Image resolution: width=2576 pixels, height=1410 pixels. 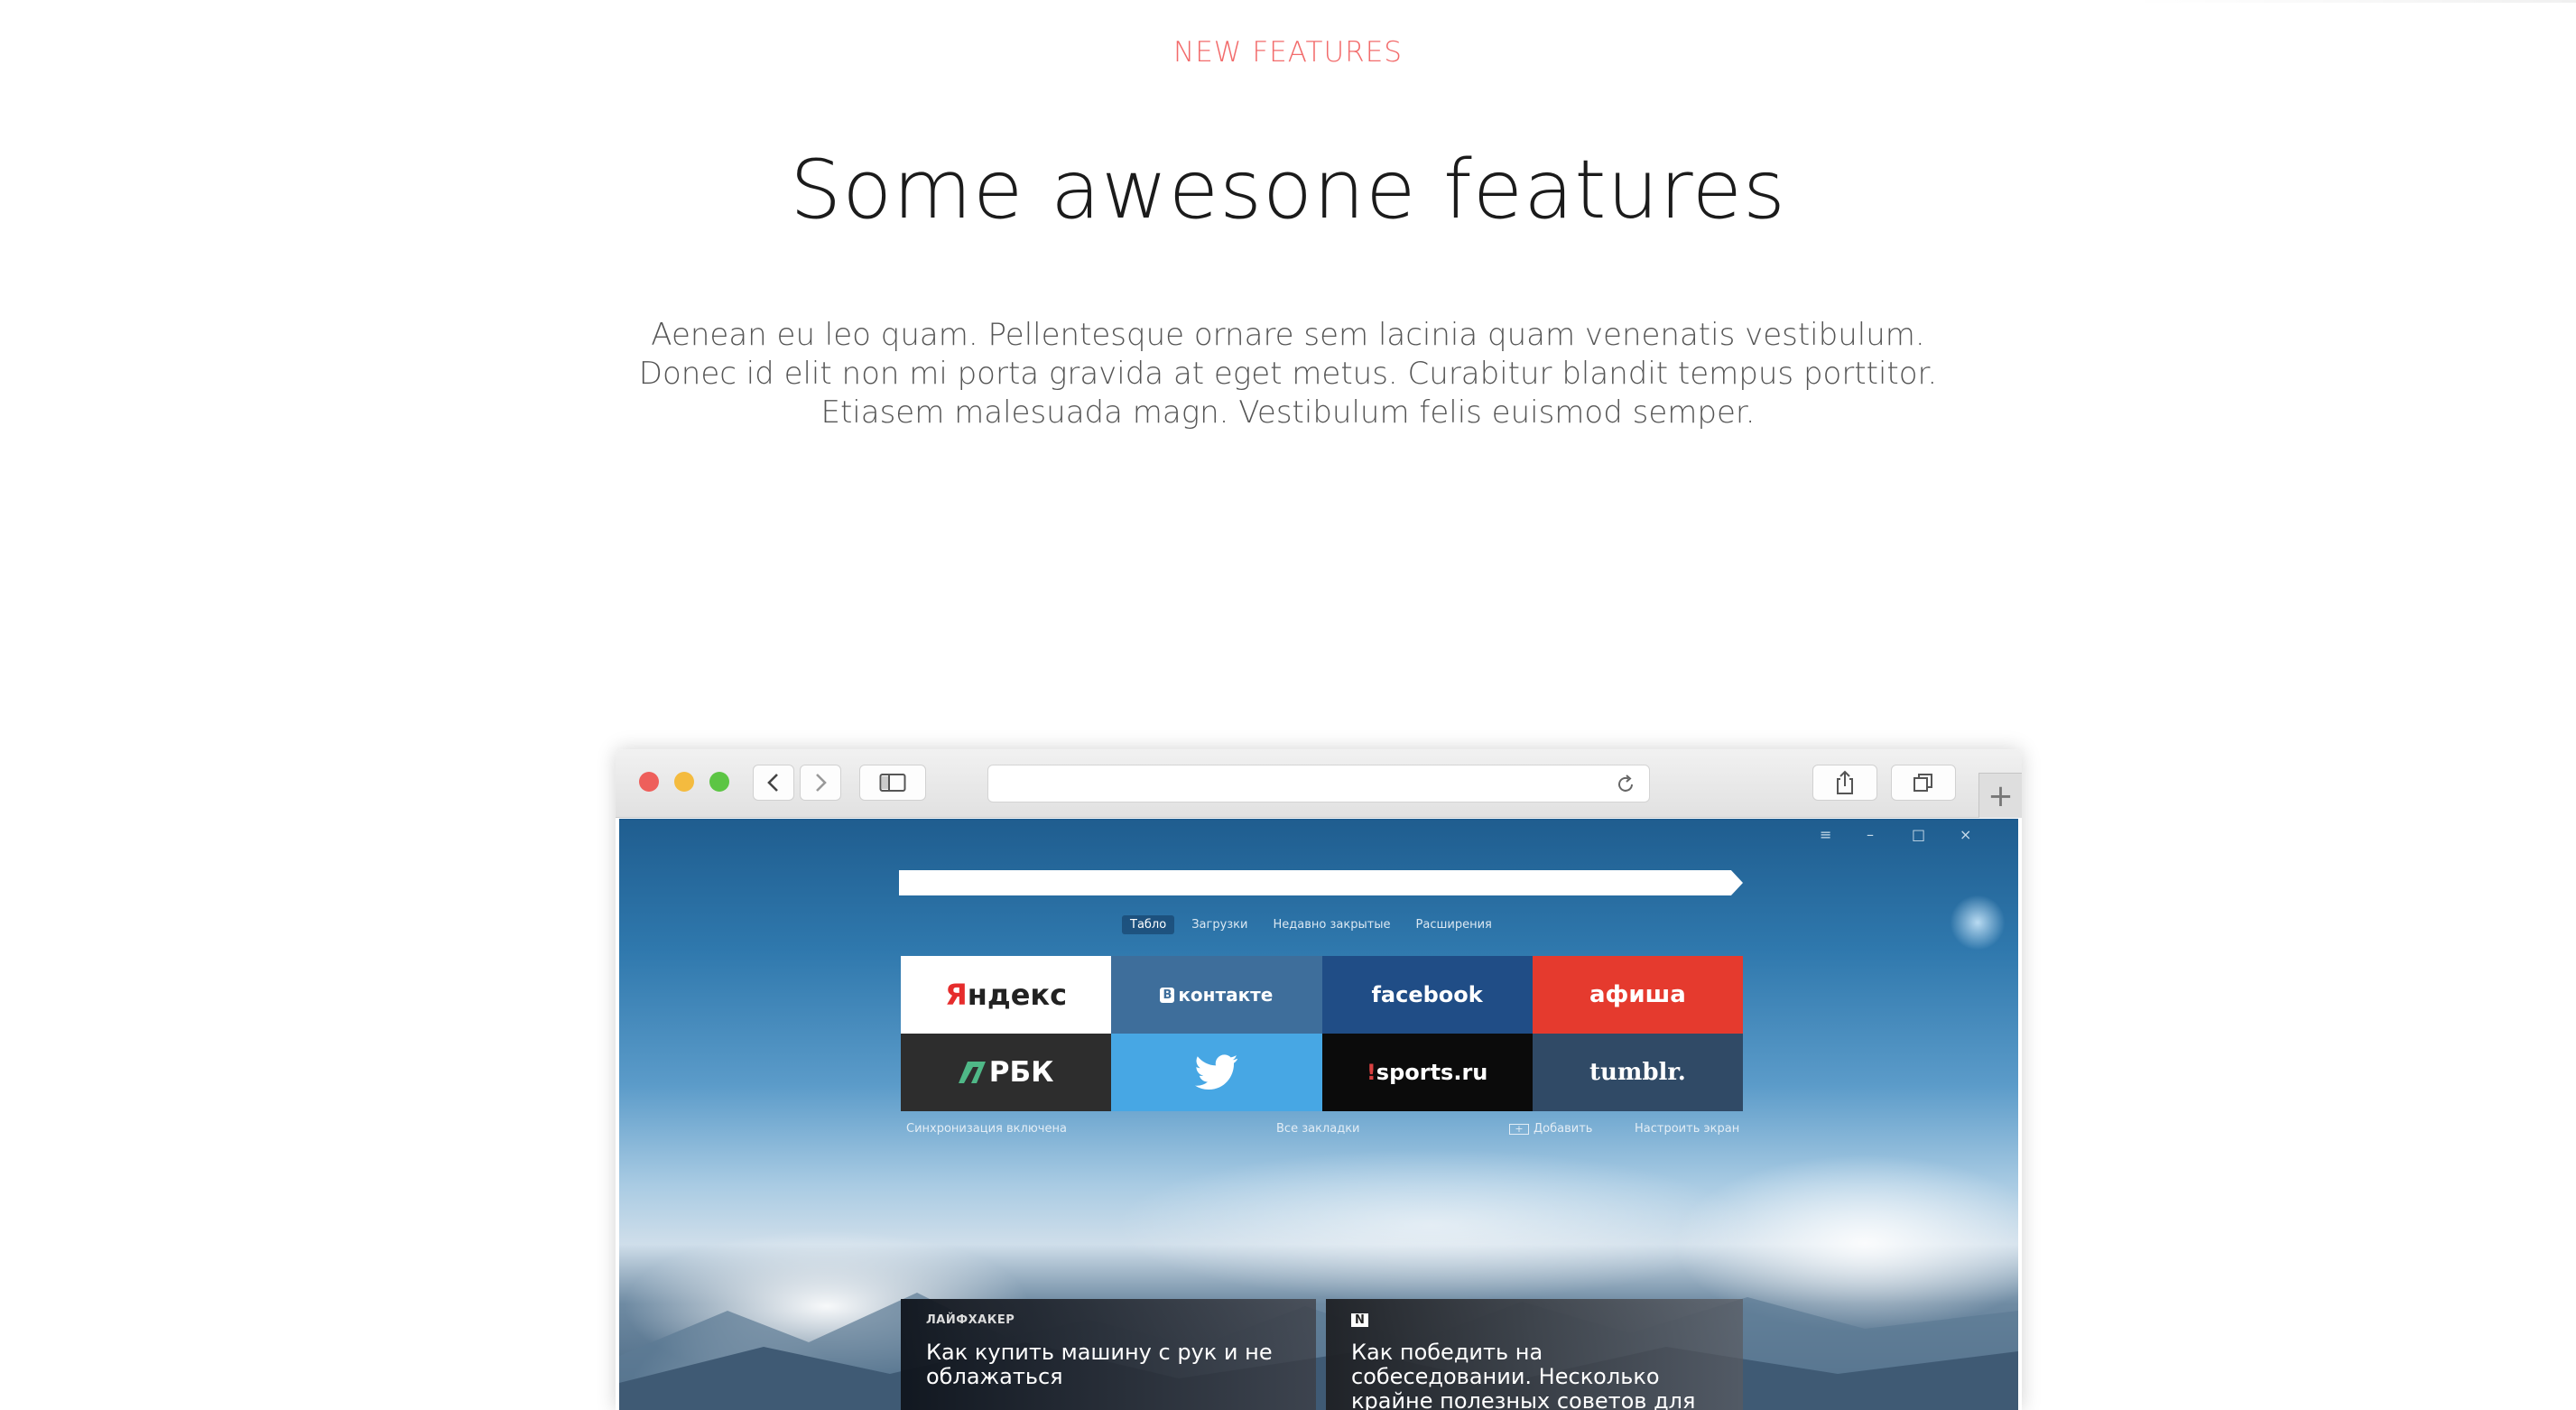 I want to click on browser-toolbar: +, so click(x=1319, y=783).